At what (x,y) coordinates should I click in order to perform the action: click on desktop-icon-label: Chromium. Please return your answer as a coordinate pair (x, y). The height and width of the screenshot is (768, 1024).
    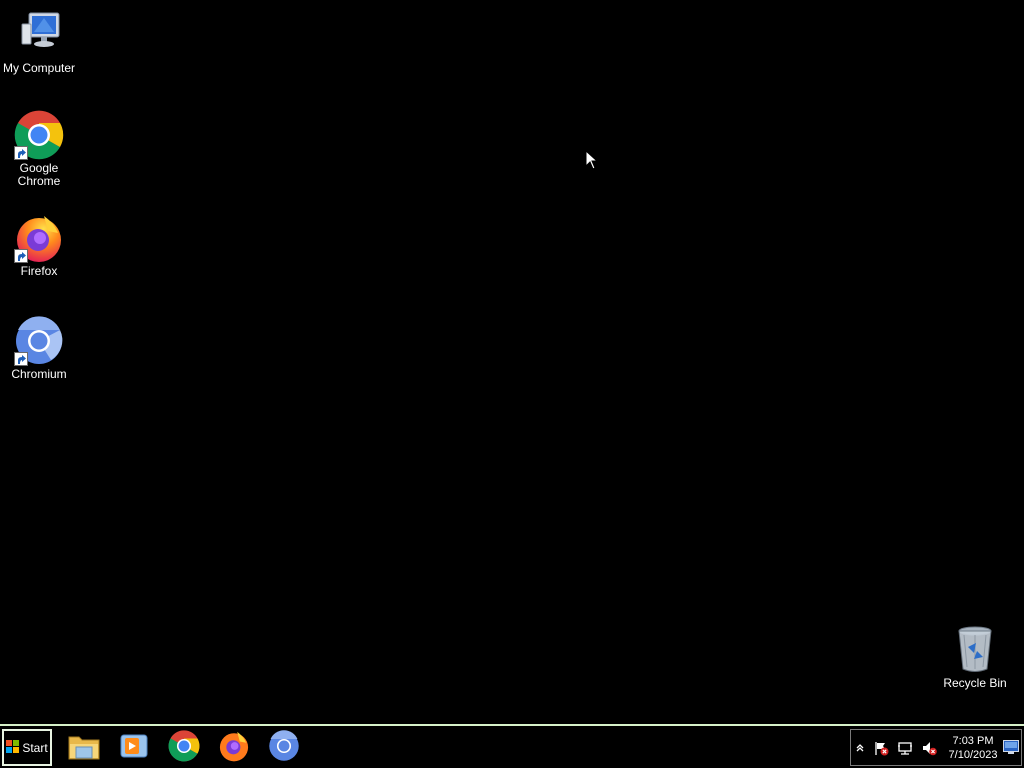
    Looking at the image, I should click on (39, 374).